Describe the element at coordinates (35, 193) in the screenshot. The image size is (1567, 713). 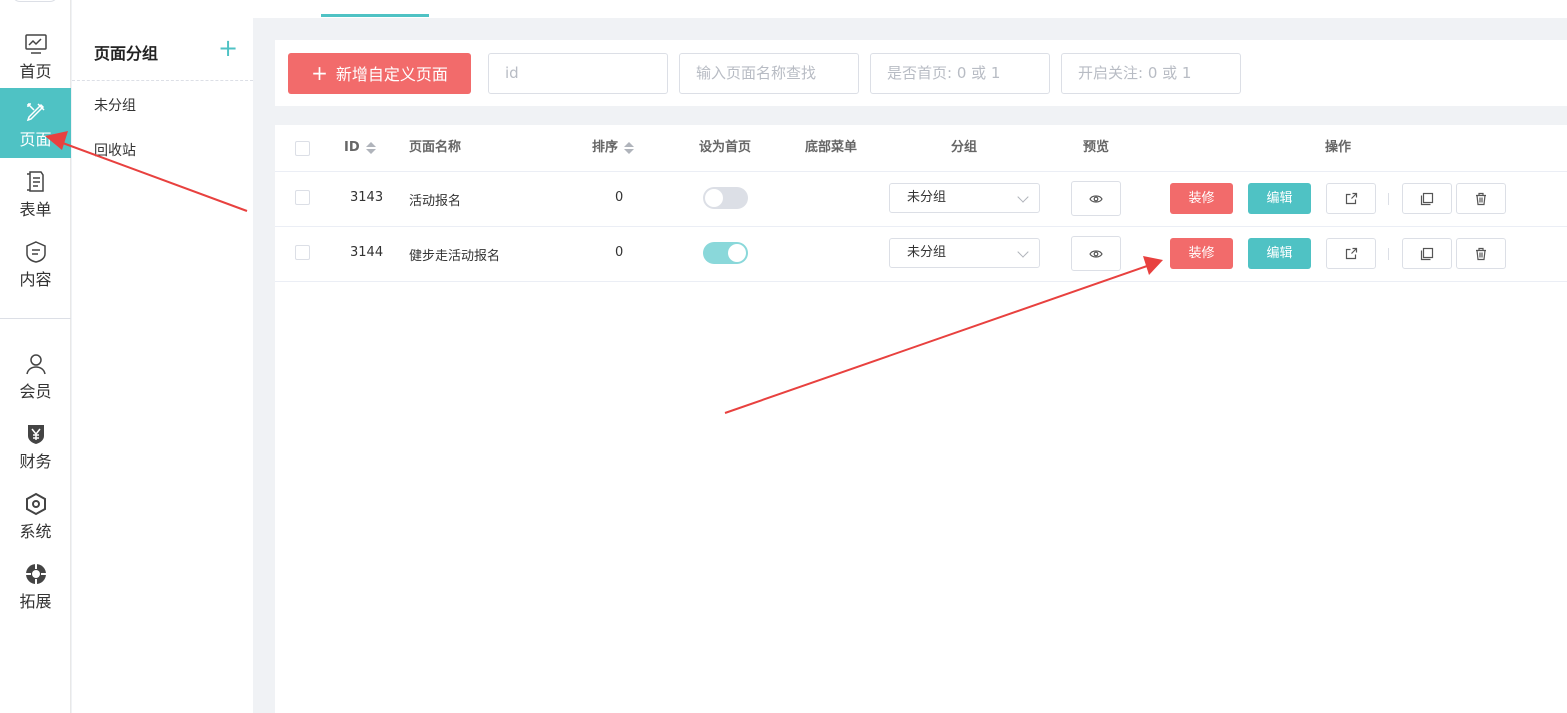
I see `nav-item-form: 表单` at that location.